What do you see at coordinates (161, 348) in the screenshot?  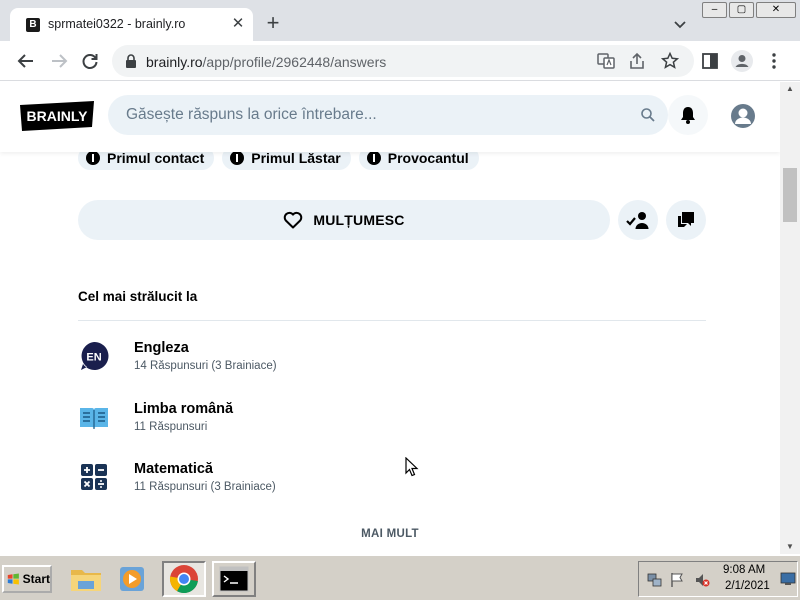 I see `subject-name: Engleza` at bounding box center [161, 348].